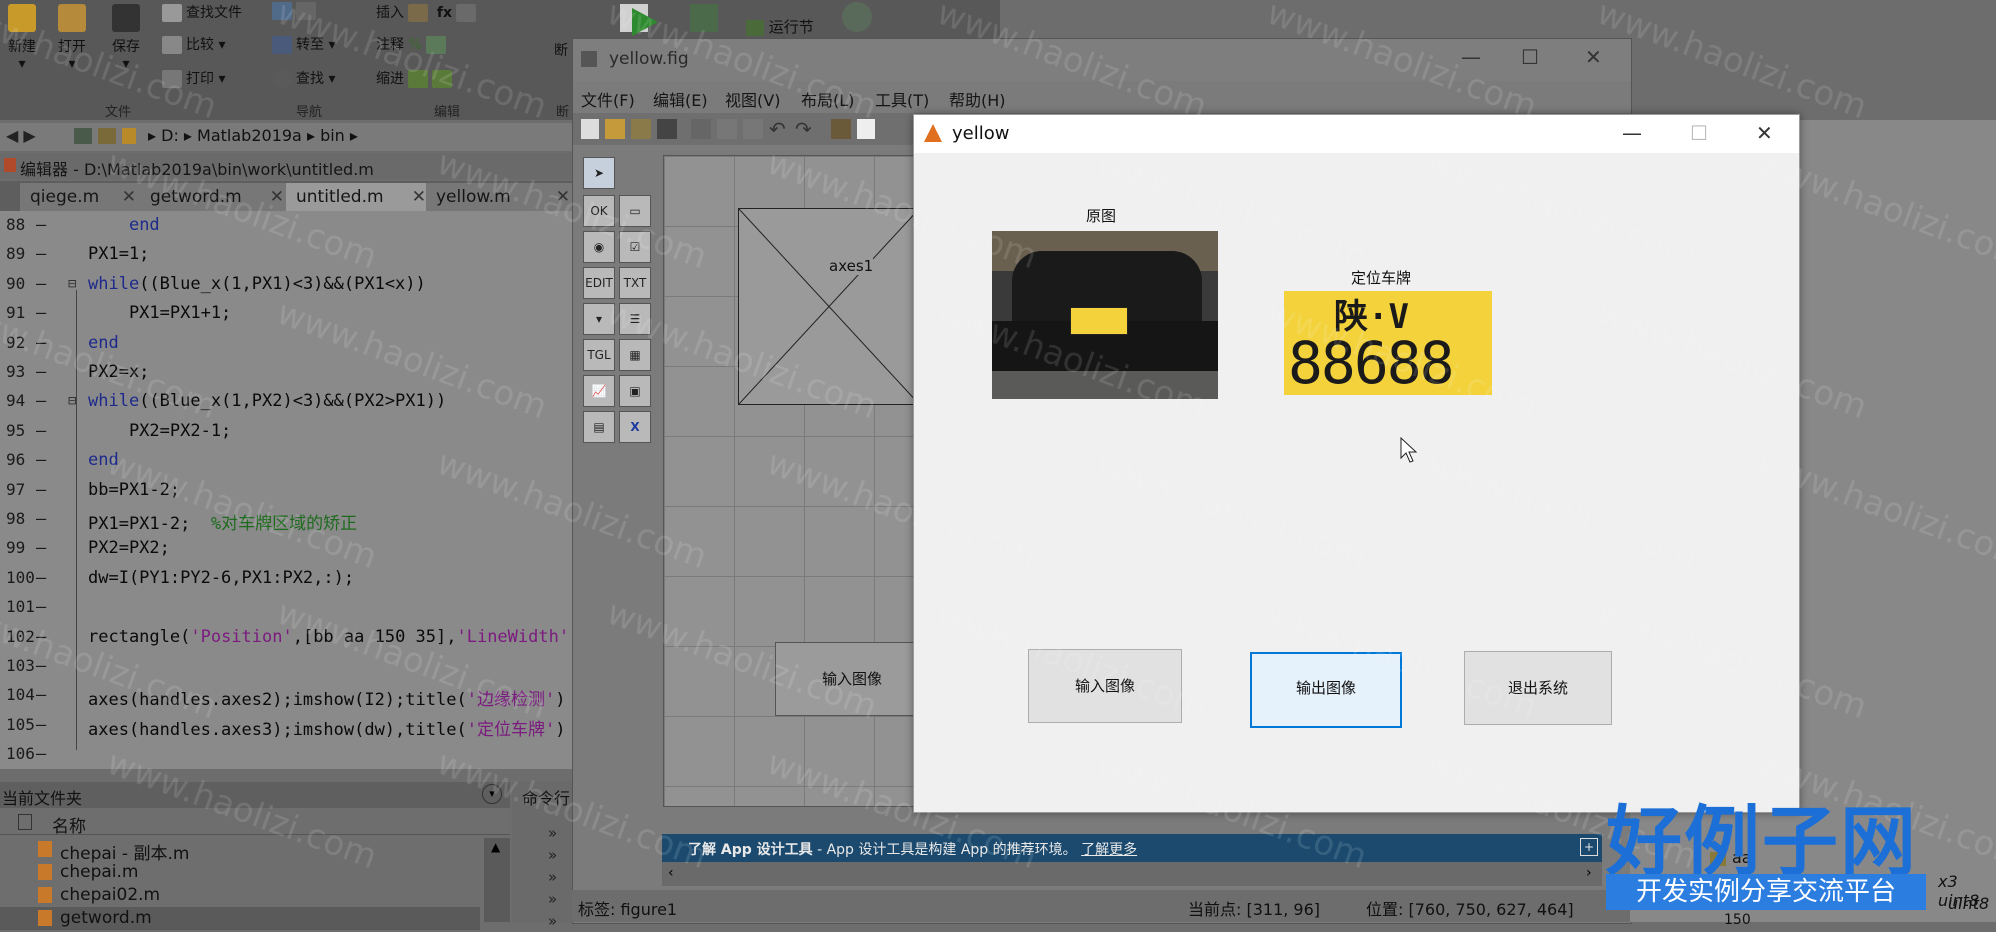 This screenshot has height=932, width=1996. I want to click on run-icon, so click(644, 22).